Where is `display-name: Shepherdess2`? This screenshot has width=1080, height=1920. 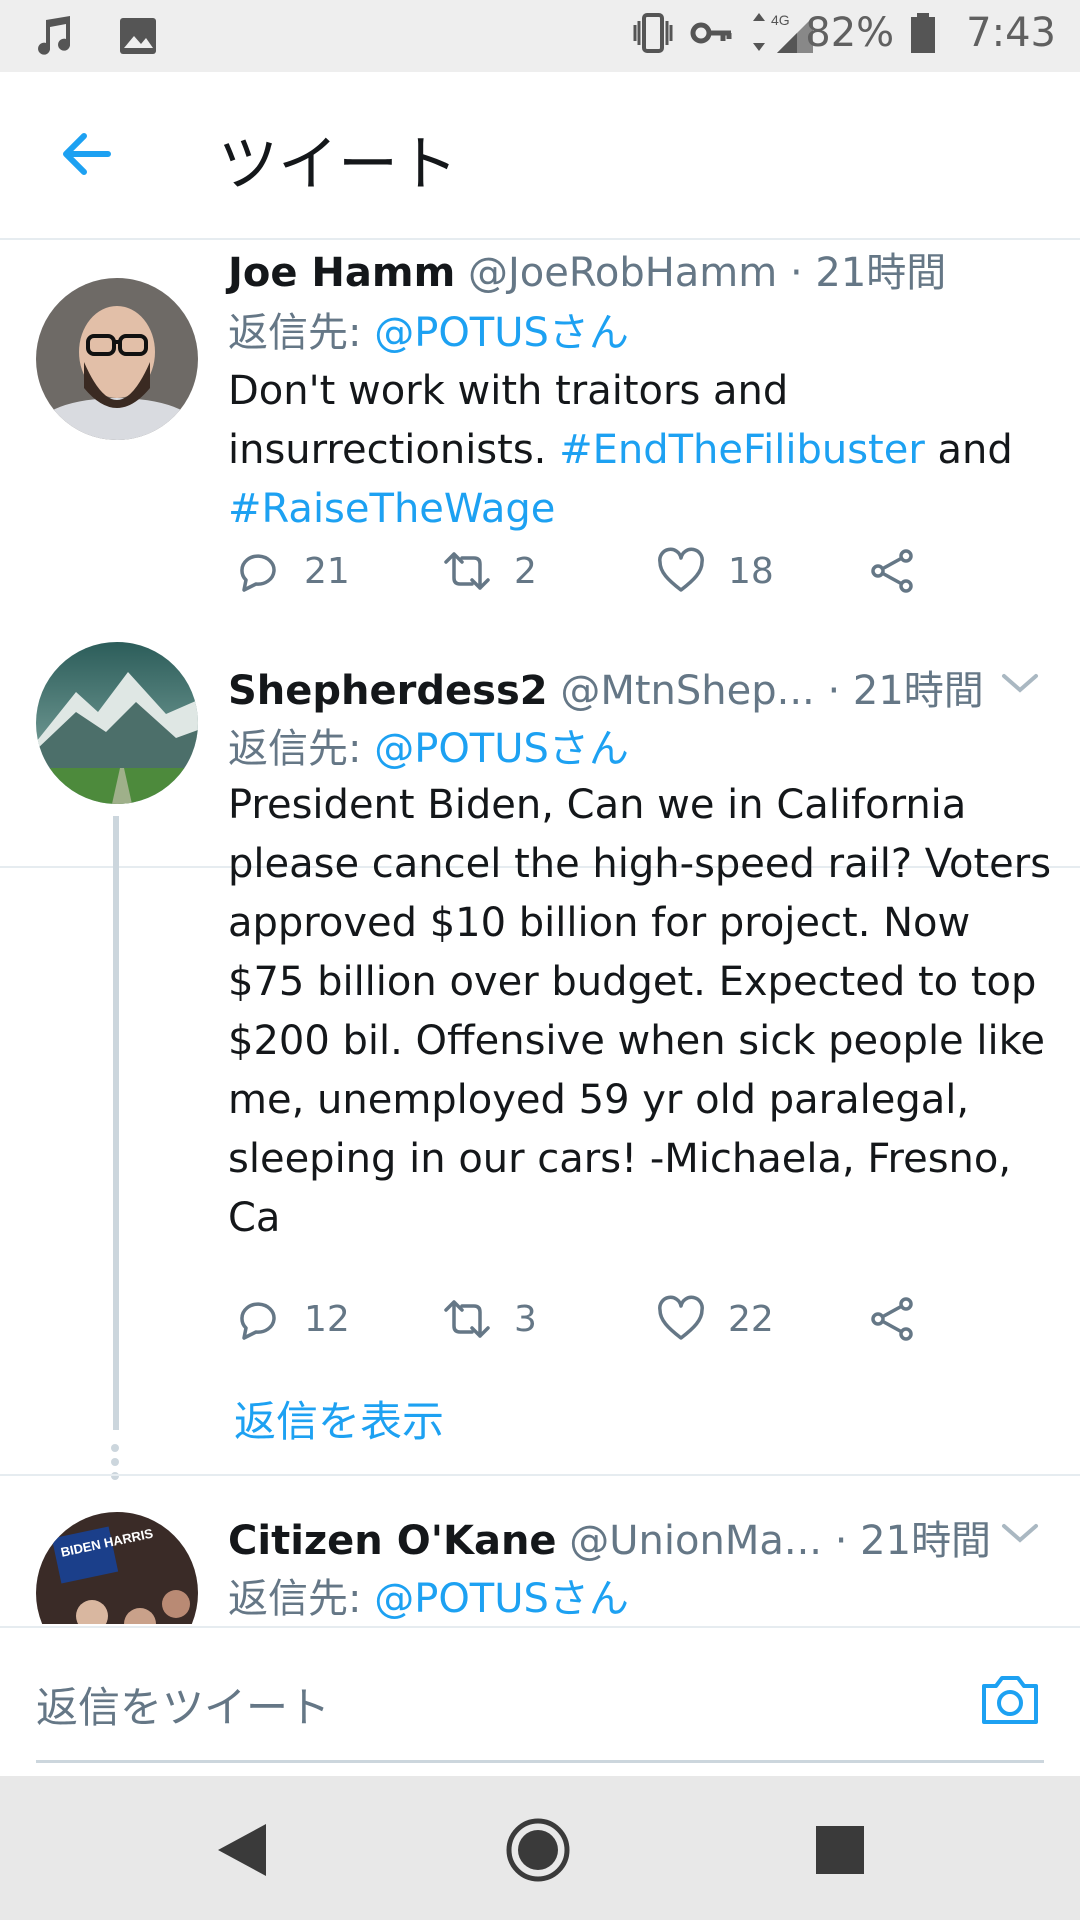
display-name: Shepherdess2 is located at coordinates (388, 691).